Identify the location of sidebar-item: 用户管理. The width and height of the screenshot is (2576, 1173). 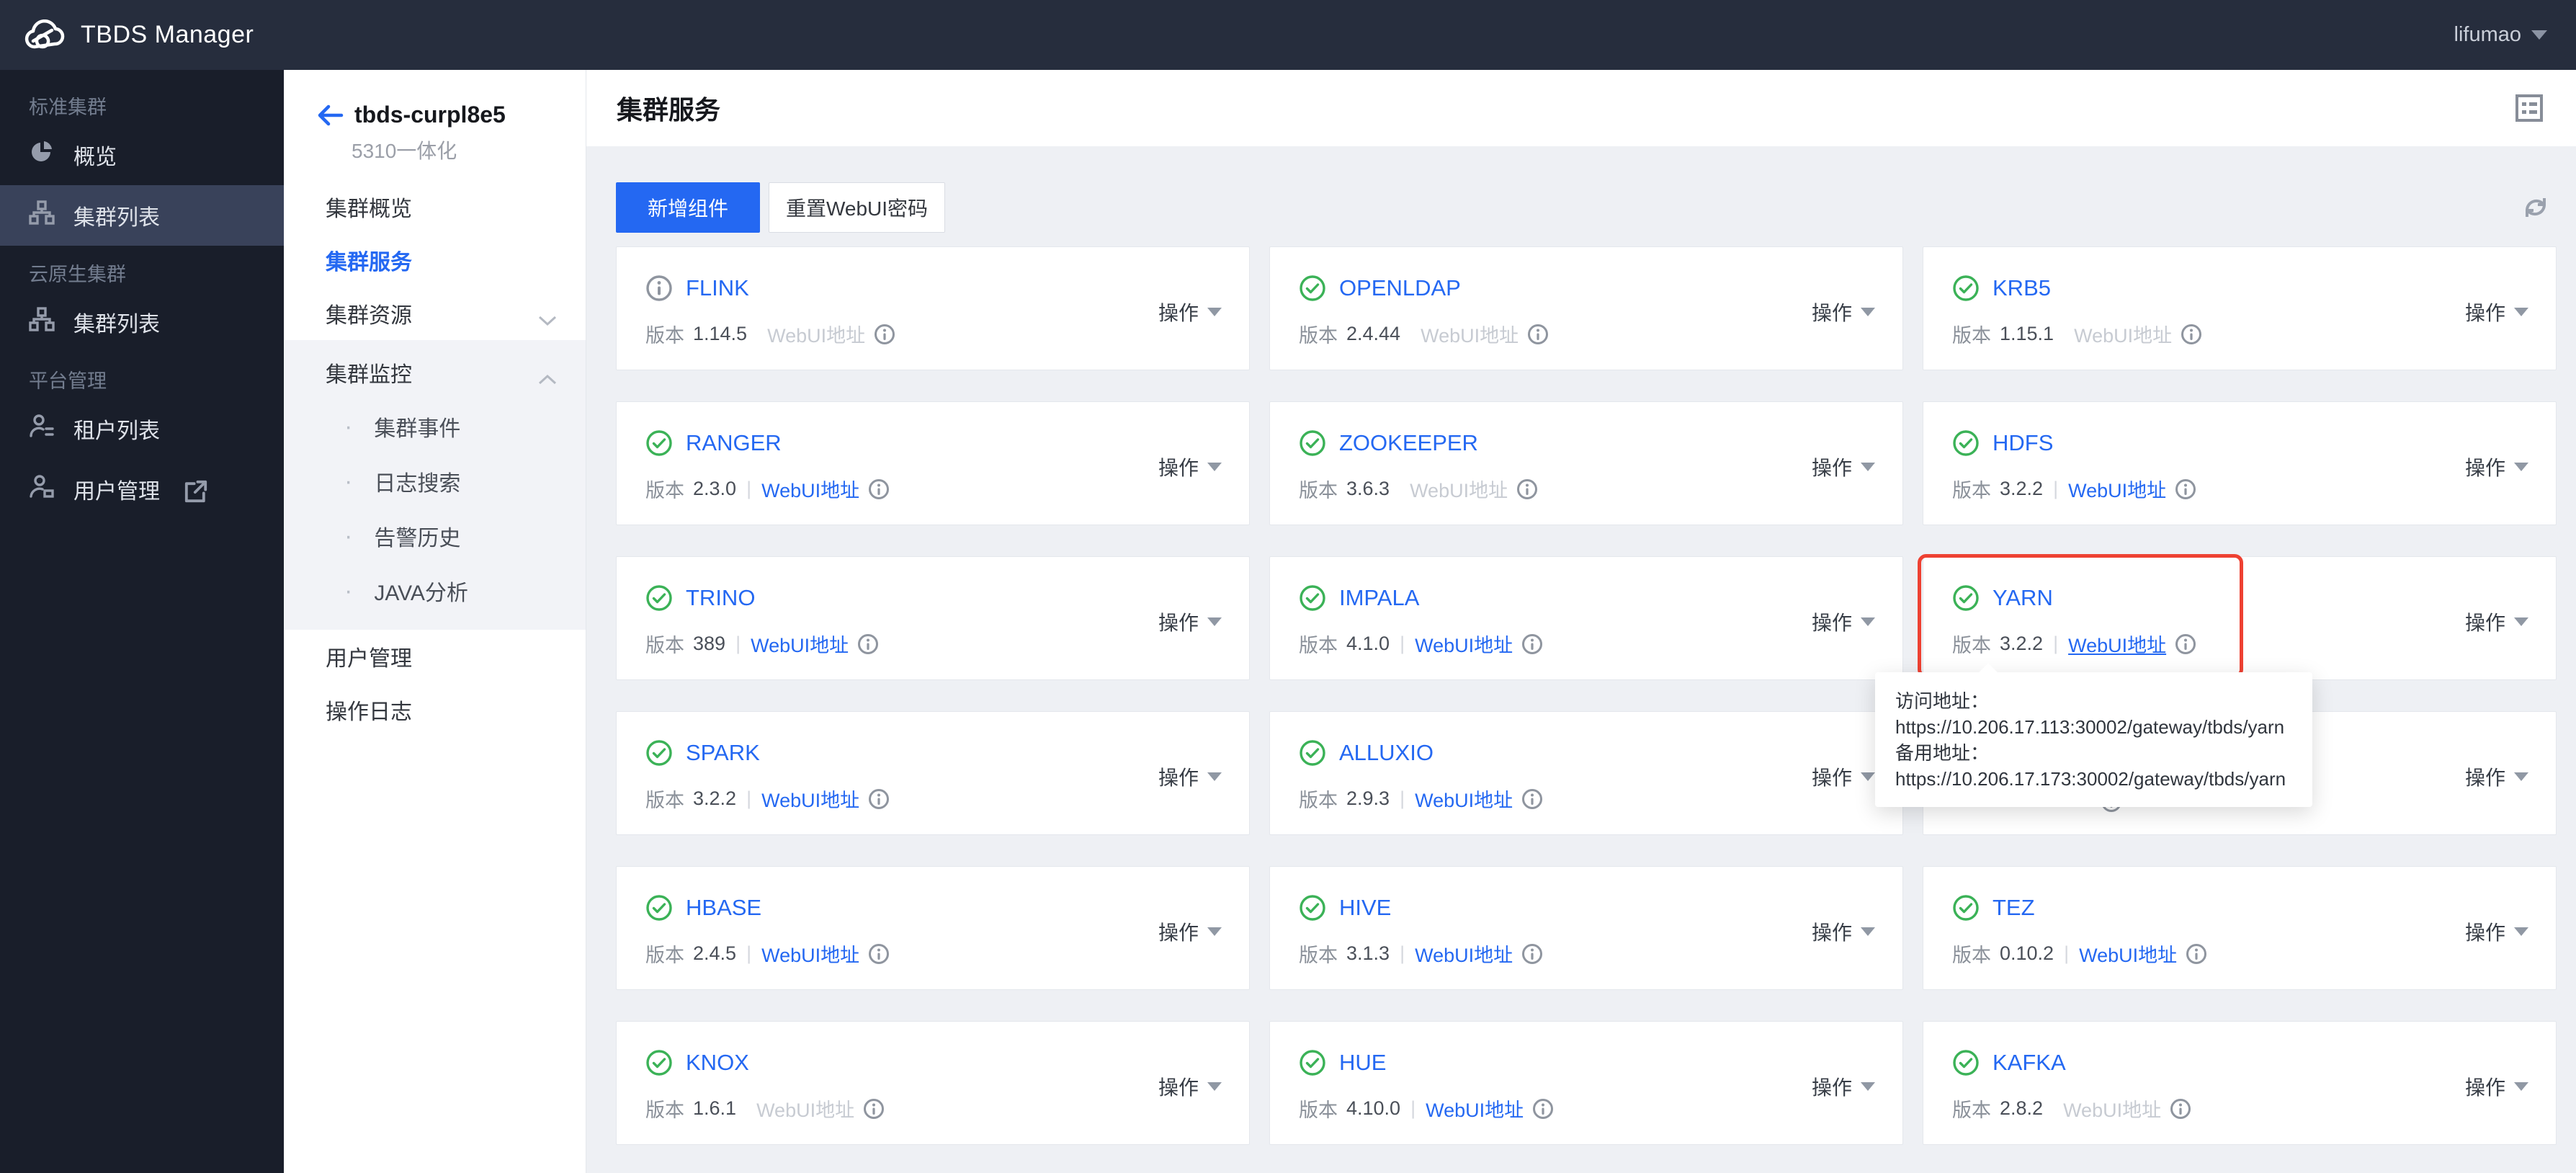
(142, 489).